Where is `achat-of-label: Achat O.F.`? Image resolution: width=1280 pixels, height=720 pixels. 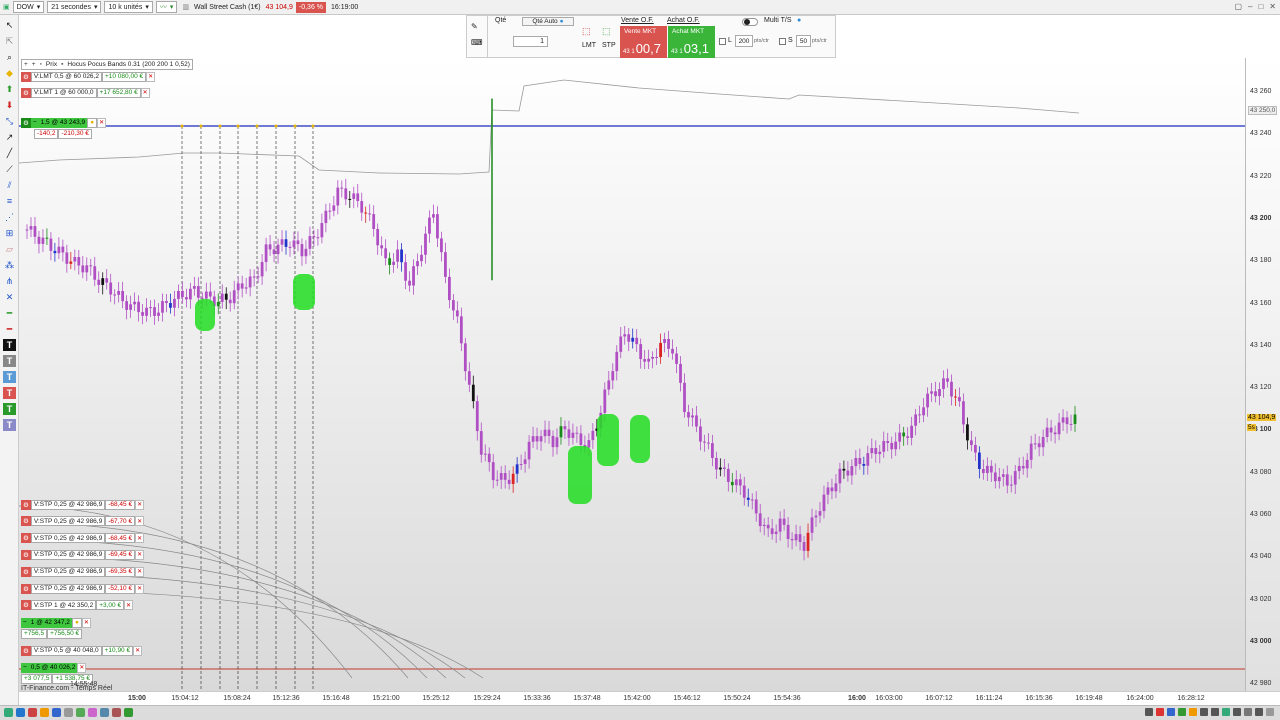 achat-of-label: Achat O.F. is located at coordinates (683, 20).